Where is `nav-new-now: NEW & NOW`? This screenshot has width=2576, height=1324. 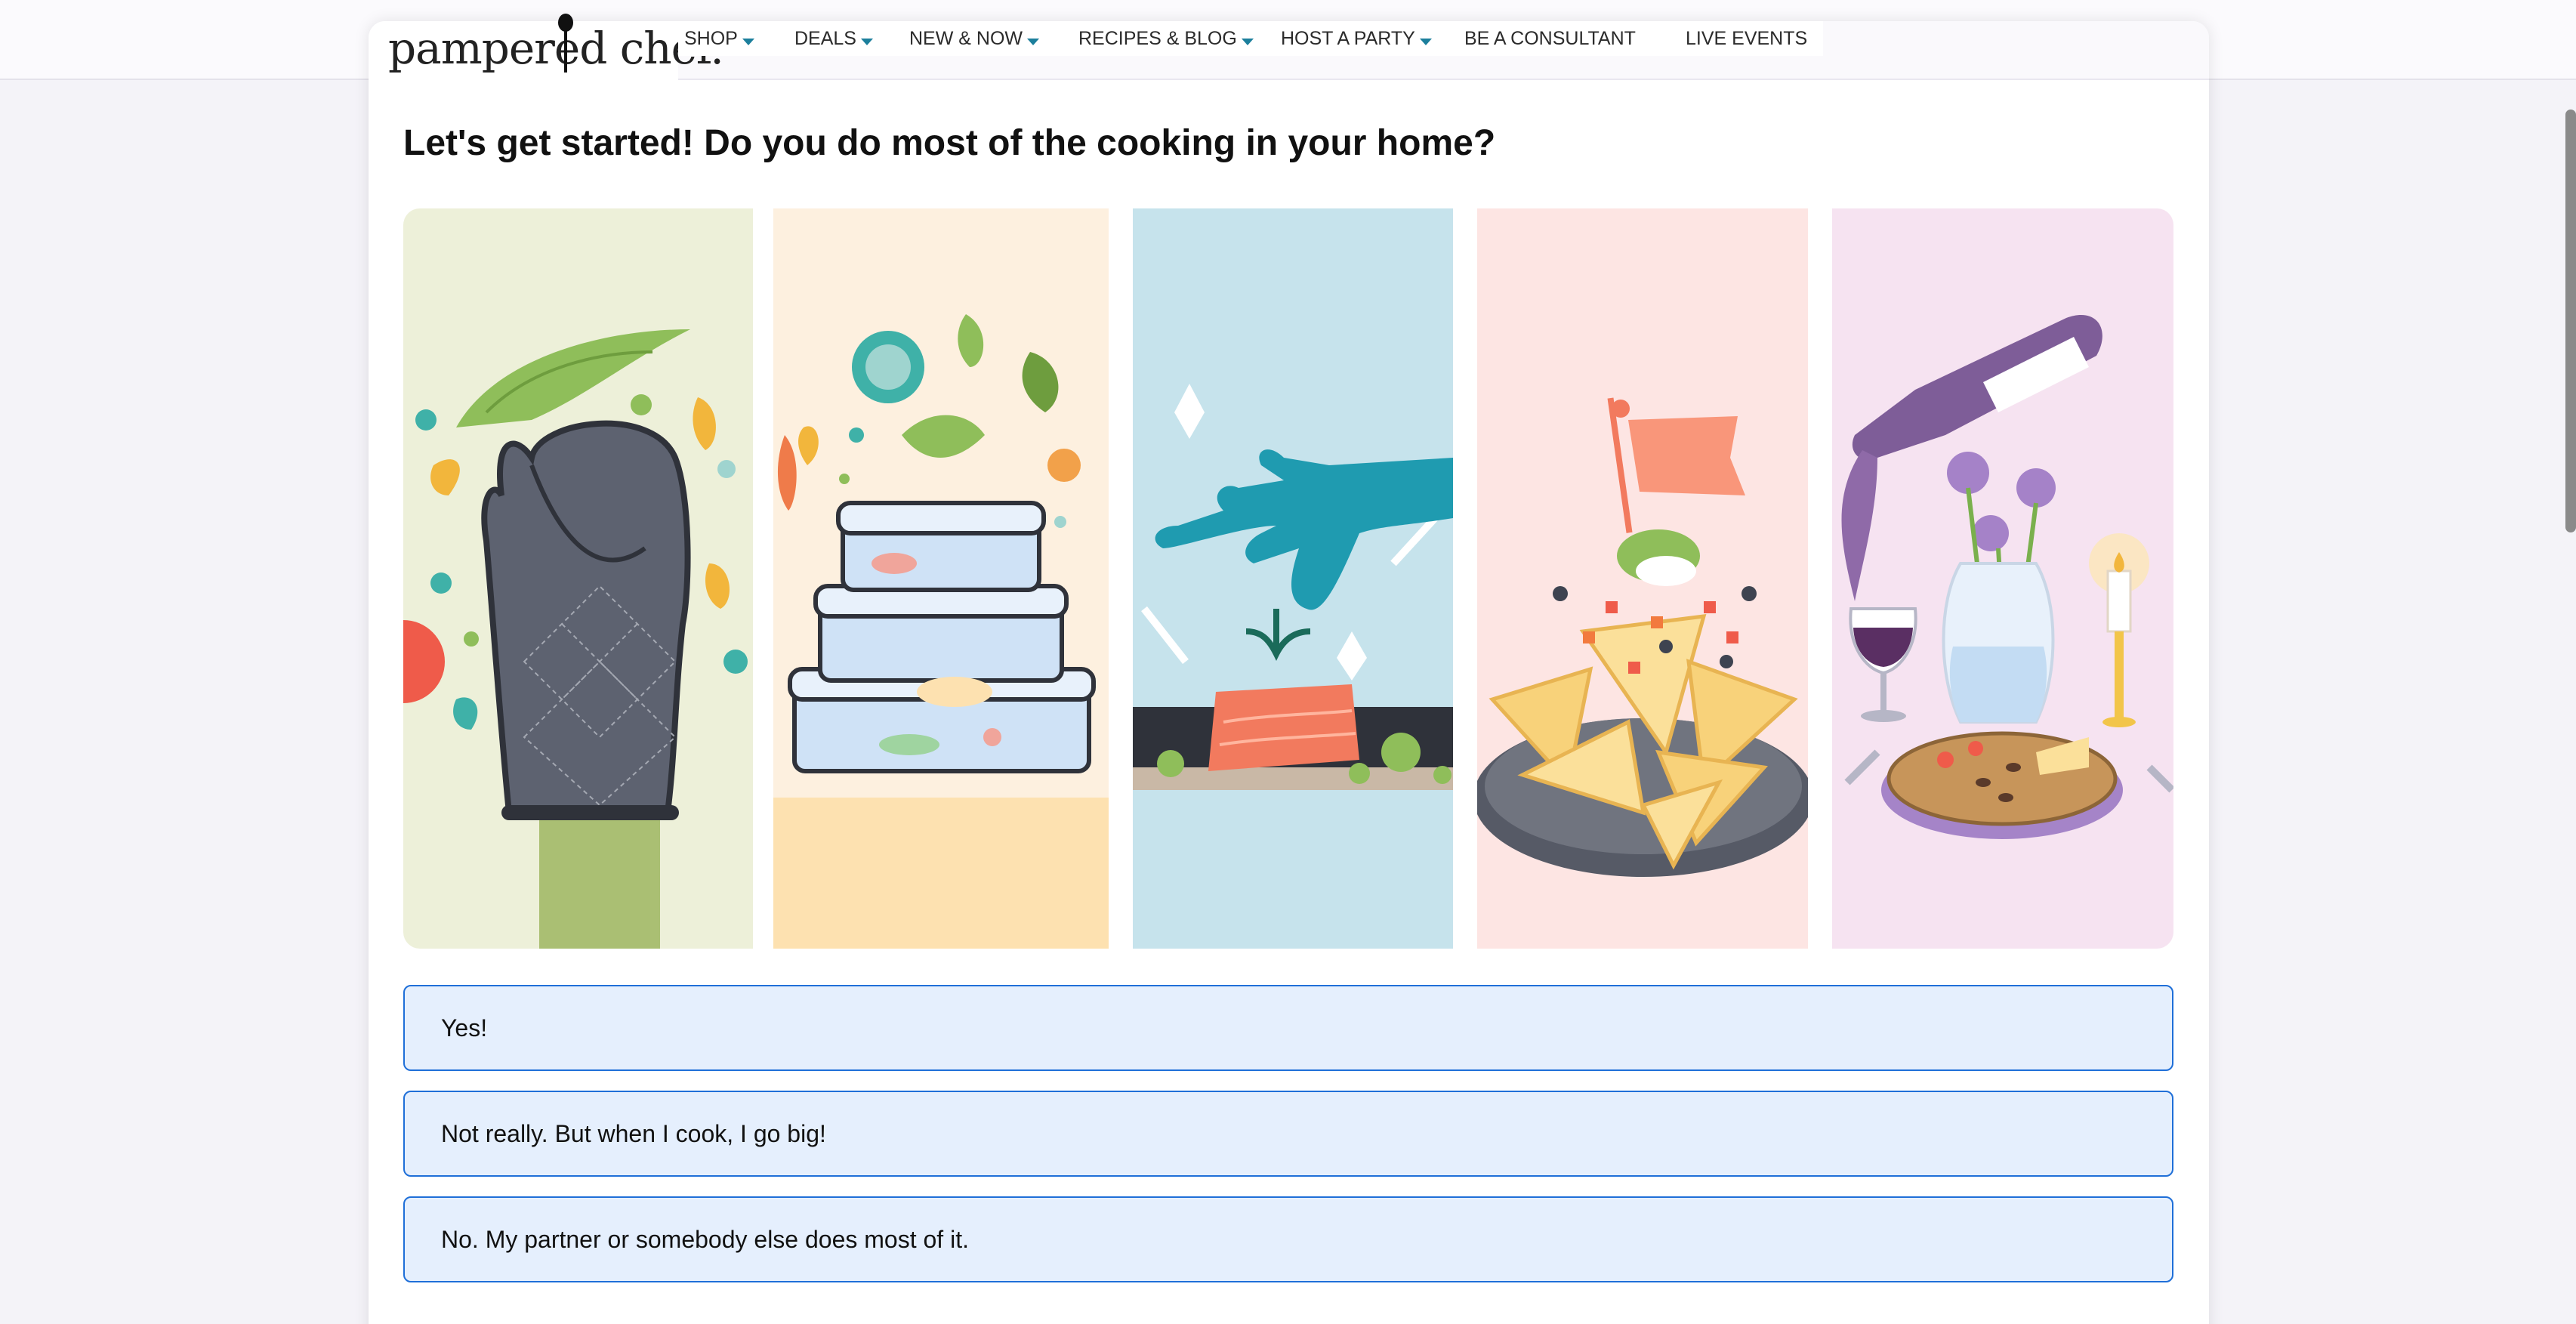 nav-new-now: NEW & NOW is located at coordinates (974, 39).